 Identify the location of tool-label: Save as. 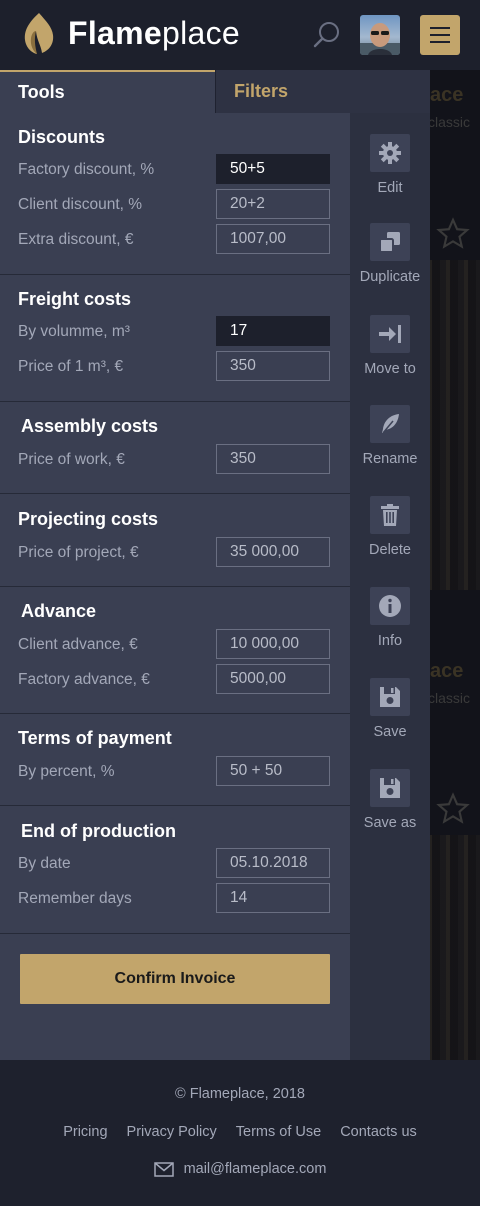
(390, 823).